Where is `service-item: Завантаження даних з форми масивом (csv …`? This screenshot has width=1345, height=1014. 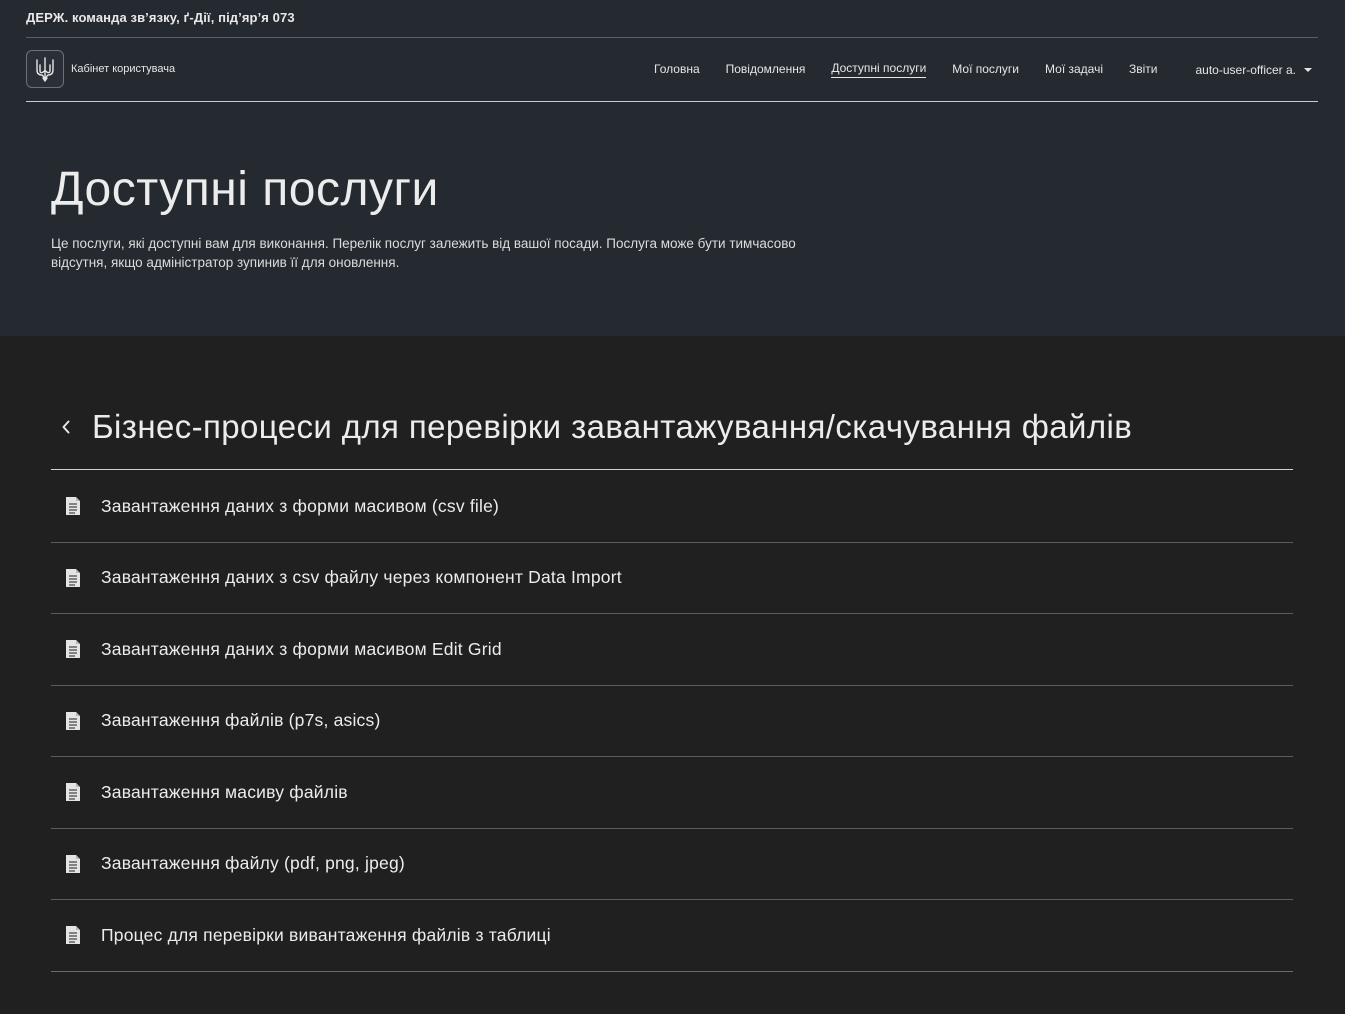
service-item: Завантаження даних з форми масивом (csv … is located at coordinates (672, 507).